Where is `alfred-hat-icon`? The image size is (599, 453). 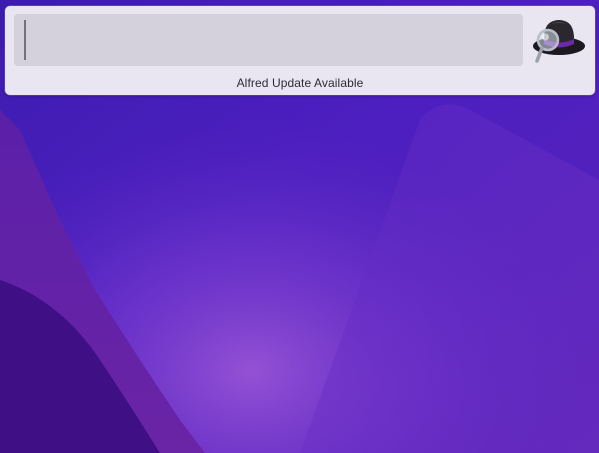 alfred-hat-icon is located at coordinates (559, 40).